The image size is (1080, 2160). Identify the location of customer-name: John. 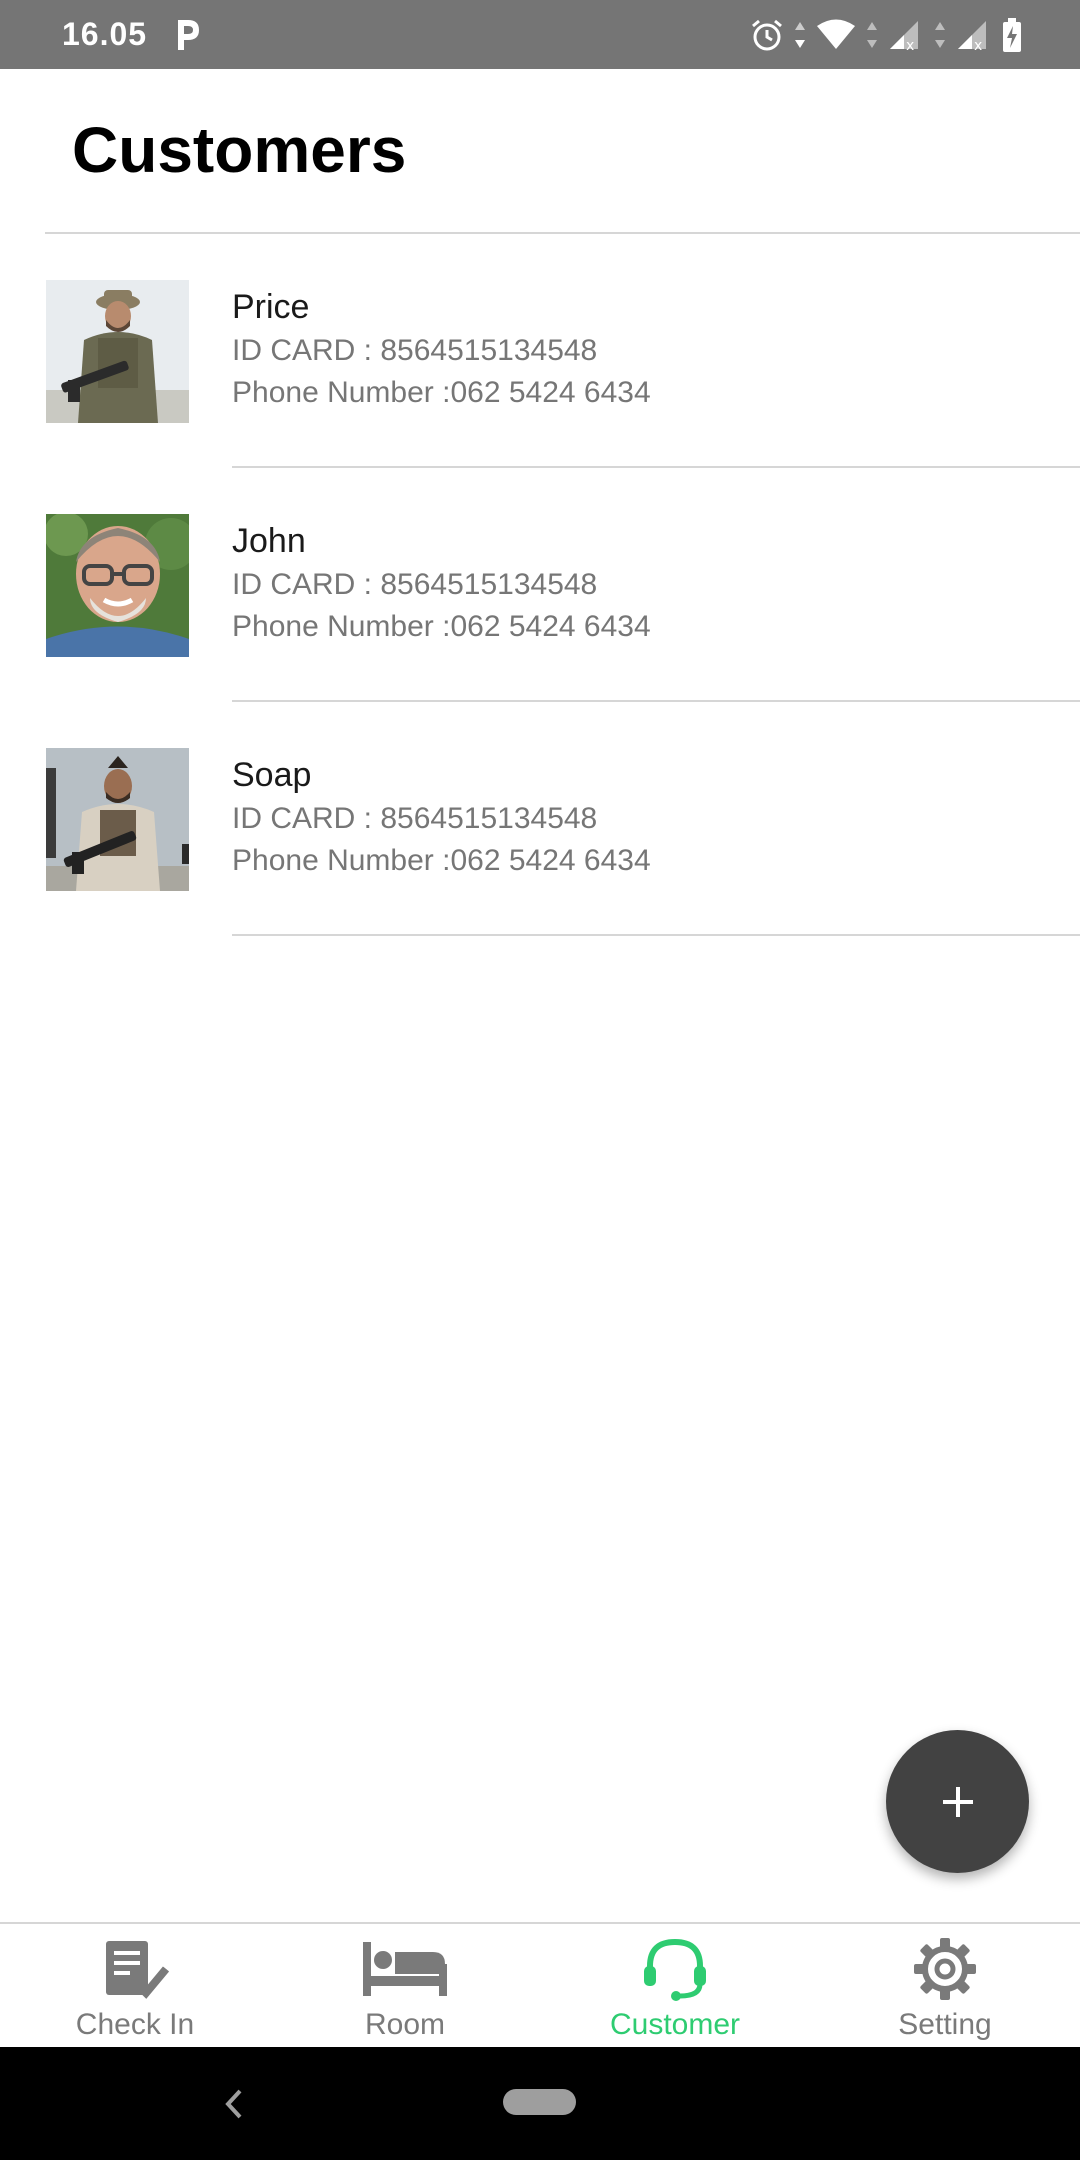
(269, 541).